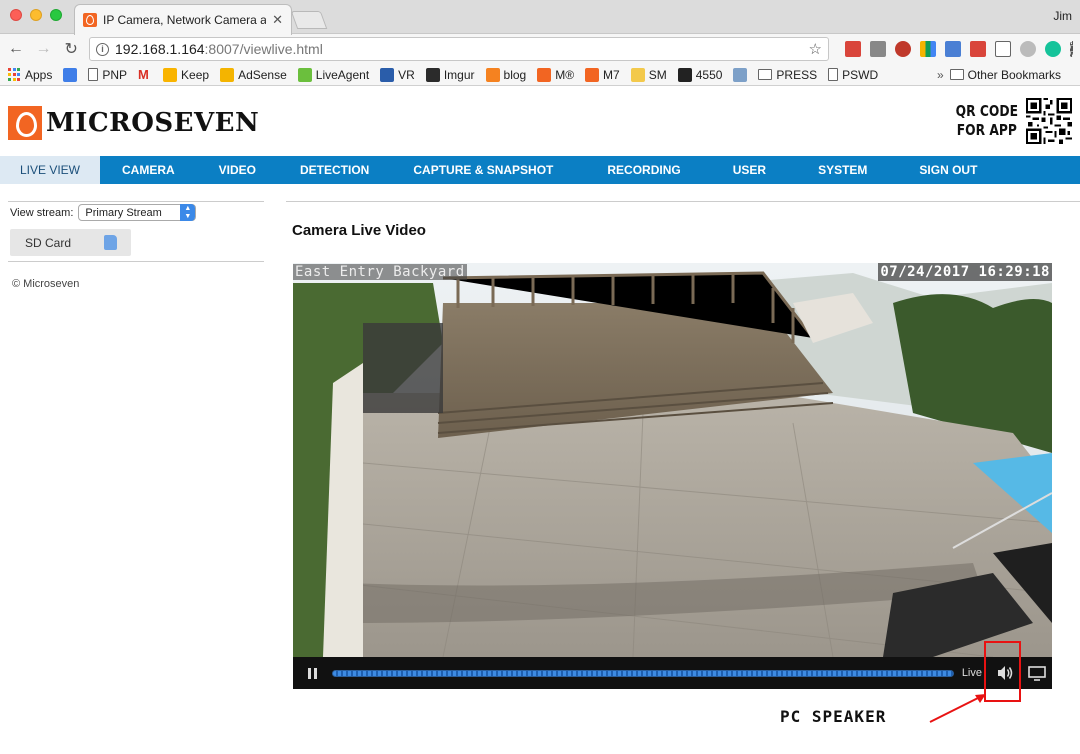  What do you see at coordinates (311, 673) in the screenshot?
I see `pause-icon` at bounding box center [311, 673].